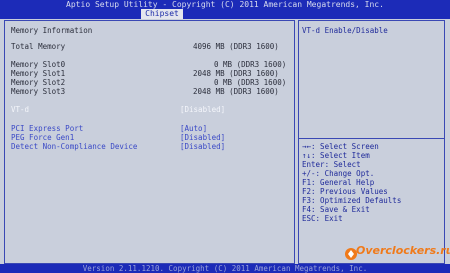 The height and width of the screenshot is (273, 450). What do you see at coordinates (38, 46) in the screenshot?
I see `total-memory-label: Total Memory` at bounding box center [38, 46].